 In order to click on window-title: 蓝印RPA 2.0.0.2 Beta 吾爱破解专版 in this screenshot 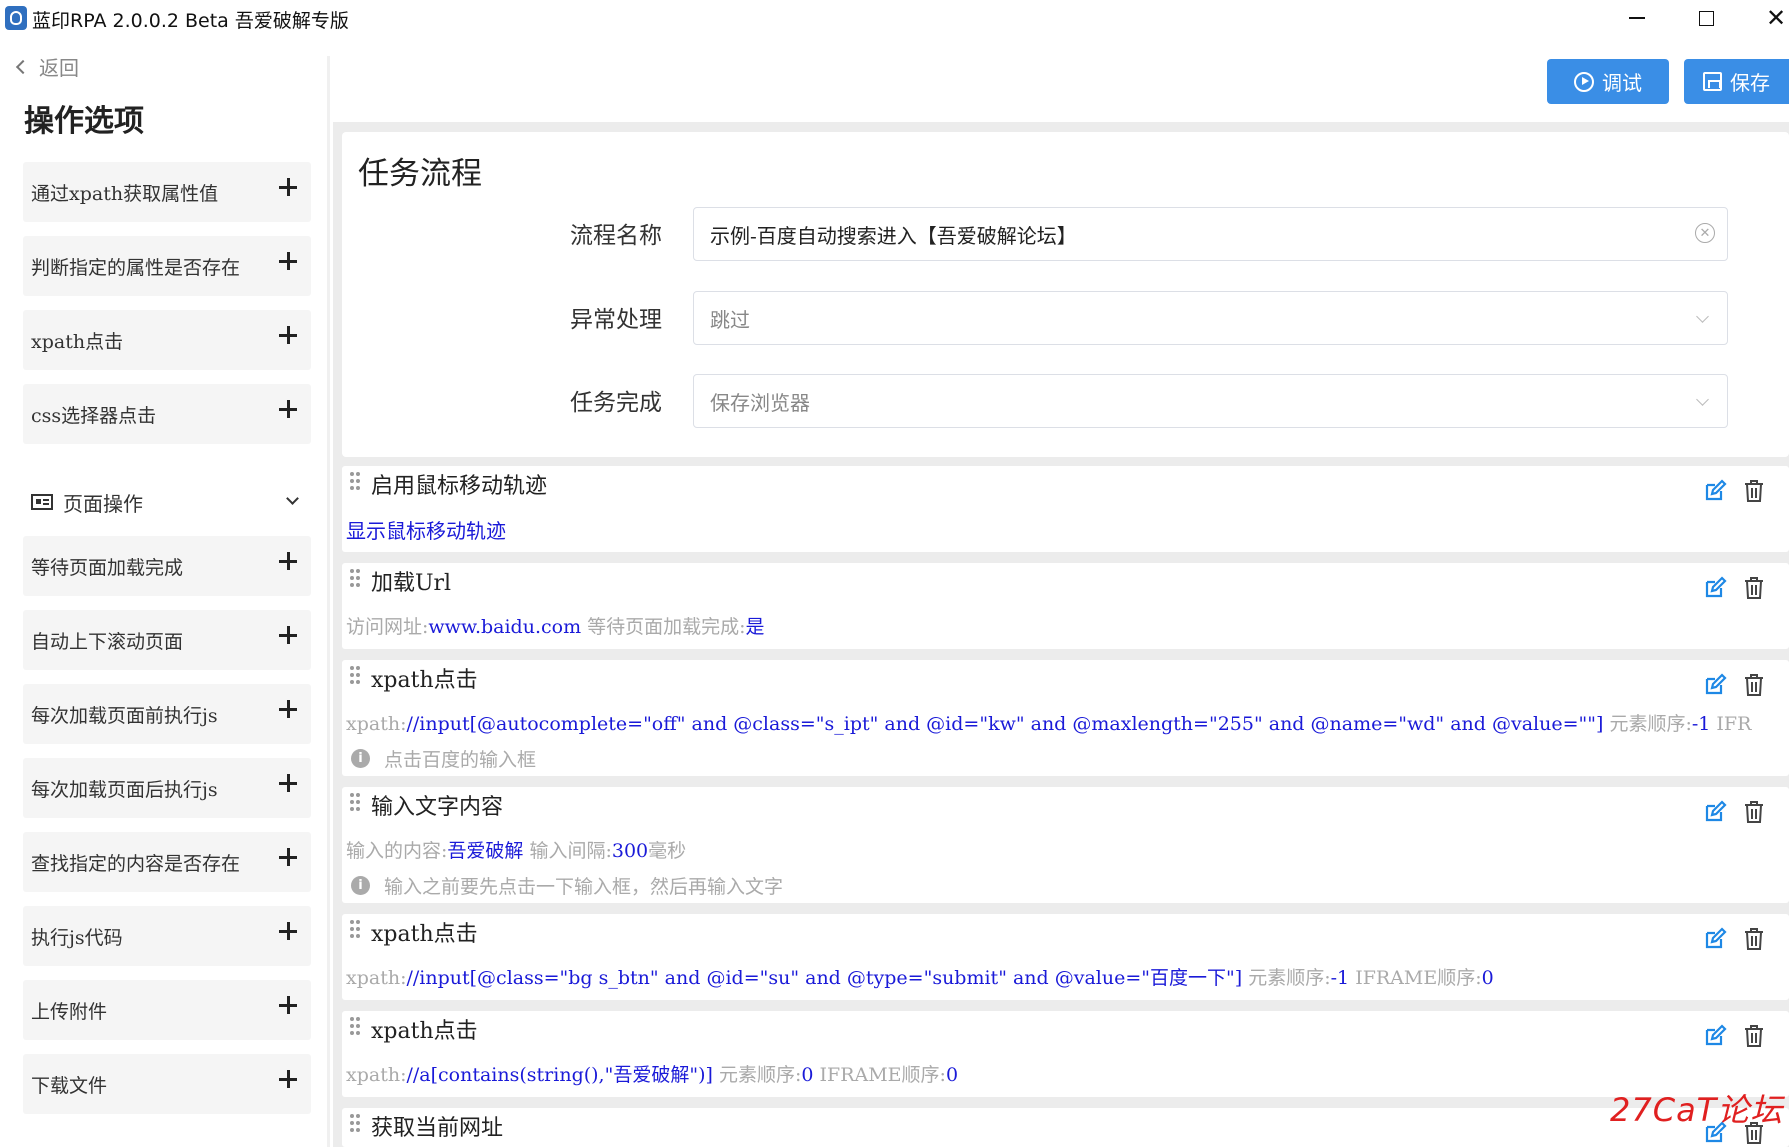, I will do `click(190, 21)`.